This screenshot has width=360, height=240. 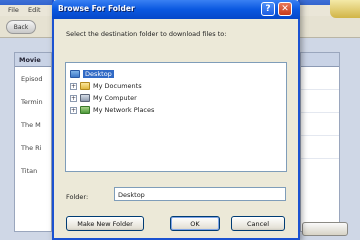 I want to click on dialog-title-bar: Browse For Folder ? ✕, so click(x=176, y=9).